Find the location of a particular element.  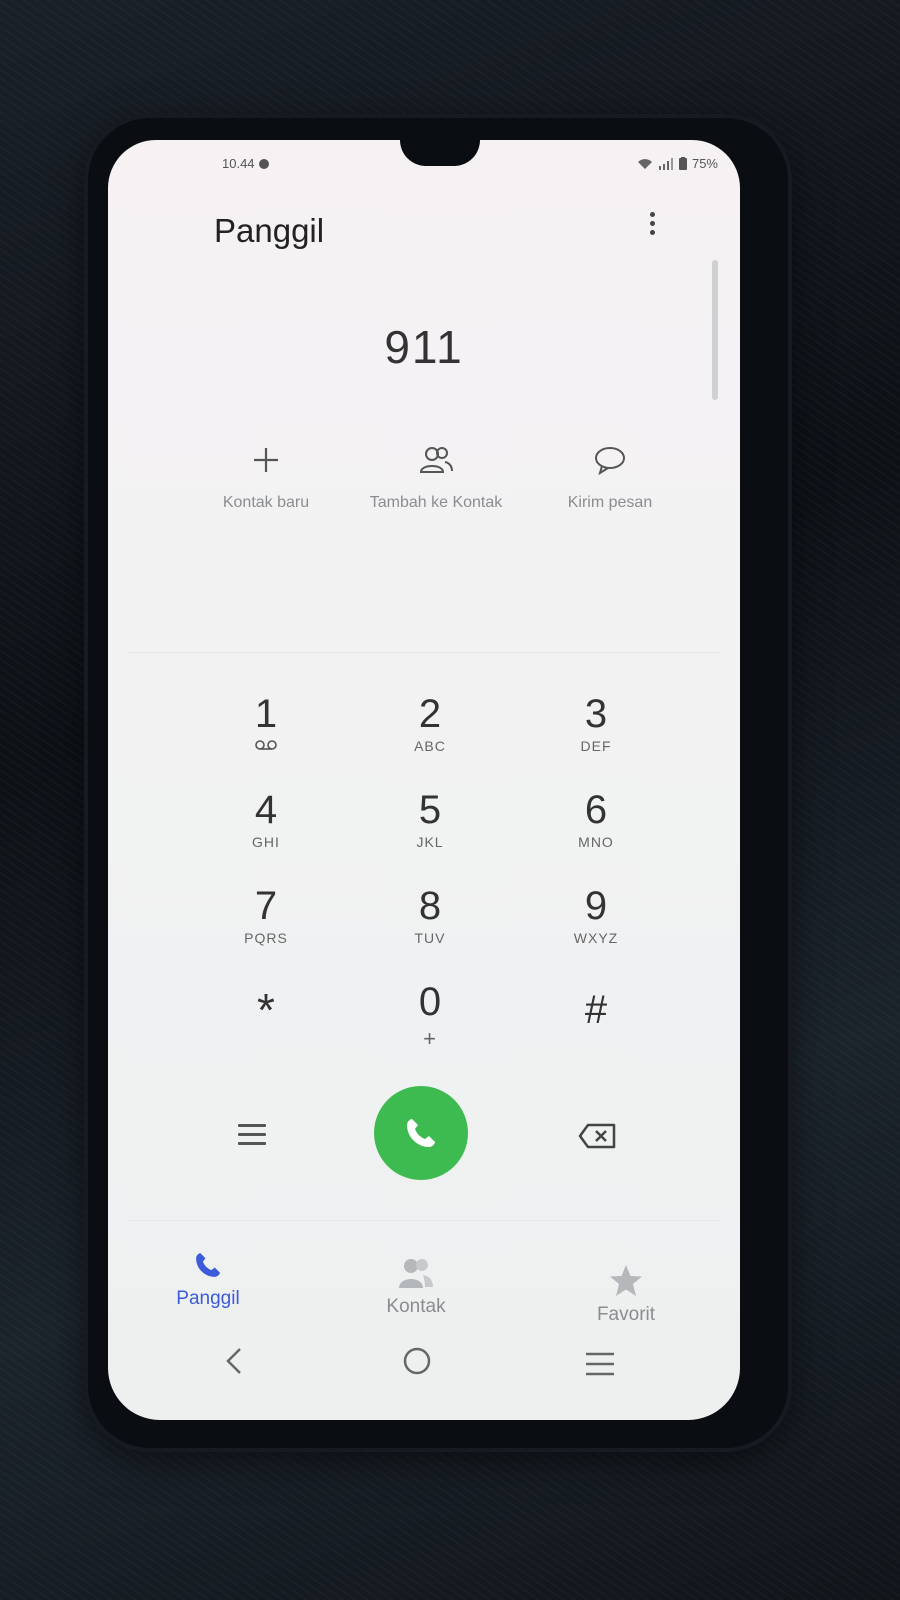

tab-favorit: Favorit is located at coordinates (626, 1294).